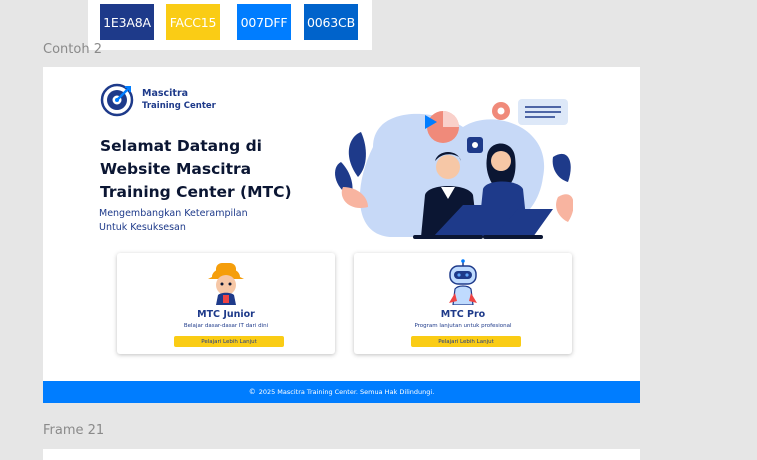 The width and height of the screenshot is (757, 460). Describe the element at coordinates (165, 93) in the screenshot. I see `logo-name: Mascitra` at that location.